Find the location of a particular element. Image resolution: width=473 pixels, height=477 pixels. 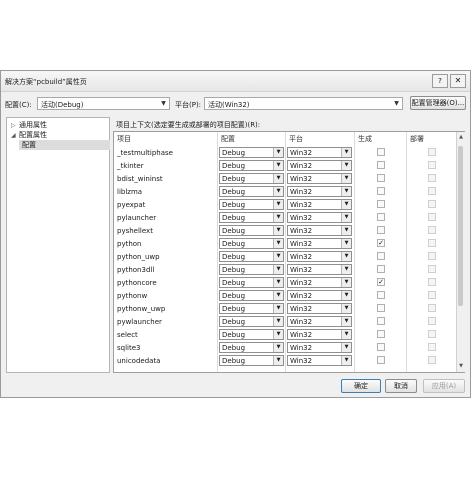

table-row: pywlauncher Debug ▼ Win32 ▼ is located at coordinates (281, 321).